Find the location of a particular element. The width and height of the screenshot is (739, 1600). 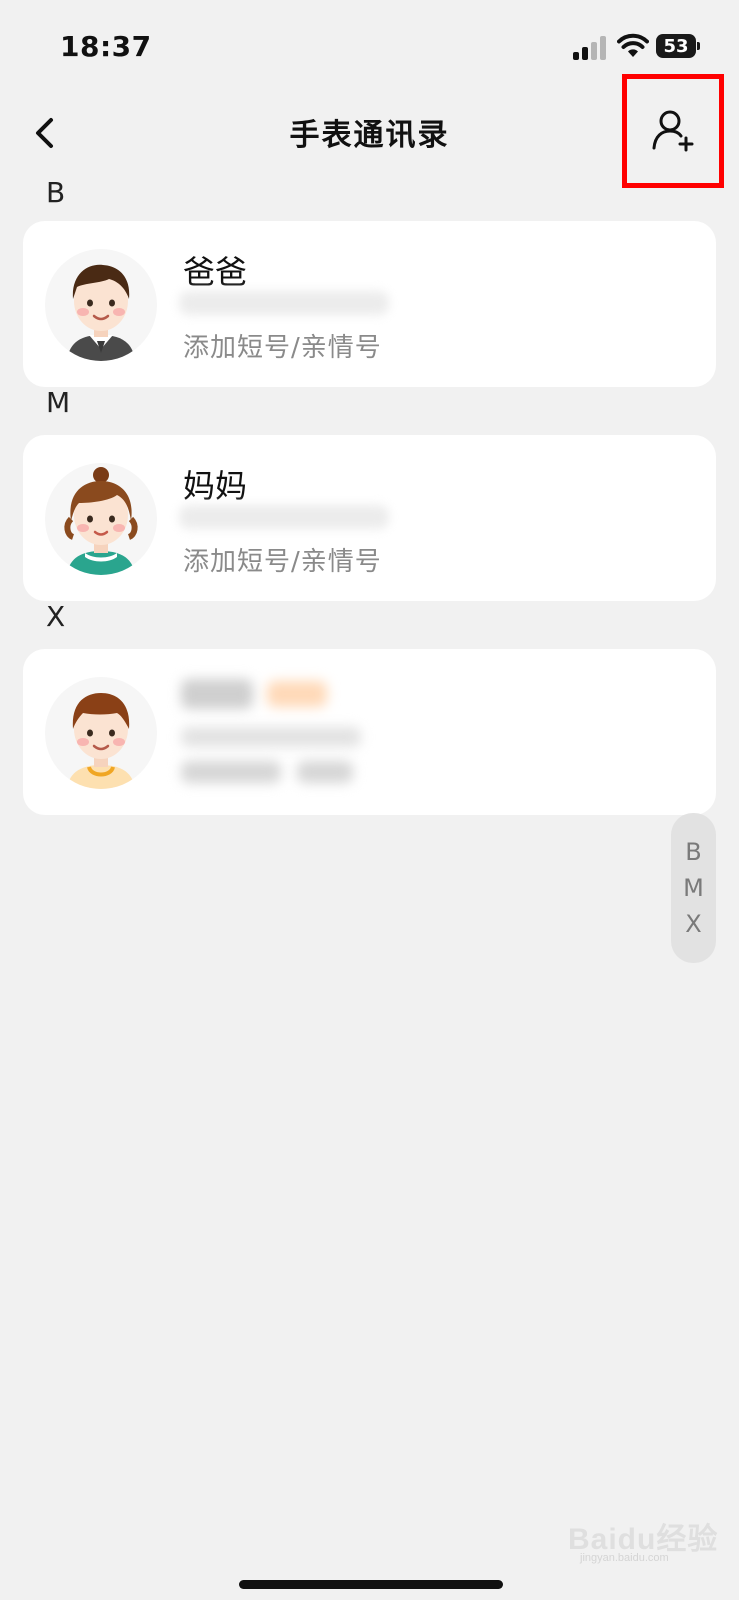

add-contact-button is located at coordinates (673, 131).